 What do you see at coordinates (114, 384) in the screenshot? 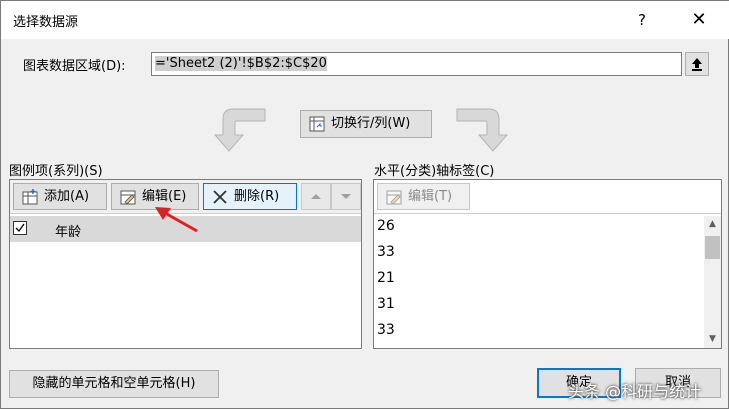
I see `hidden-empty-cells-button: 隐藏的单元格和空单元格(H)` at bounding box center [114, 384].